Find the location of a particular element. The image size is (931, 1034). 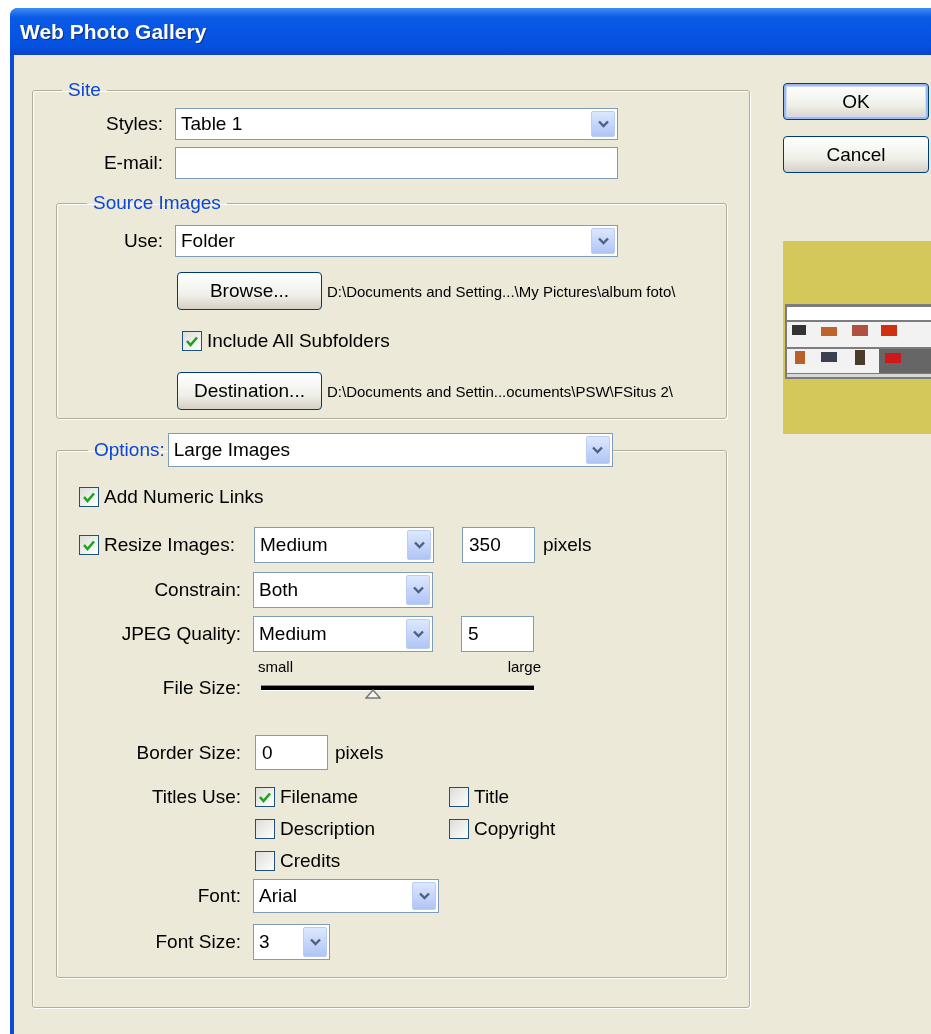

window-title: Web Photo Gallery is located at coordinates (113, 31).